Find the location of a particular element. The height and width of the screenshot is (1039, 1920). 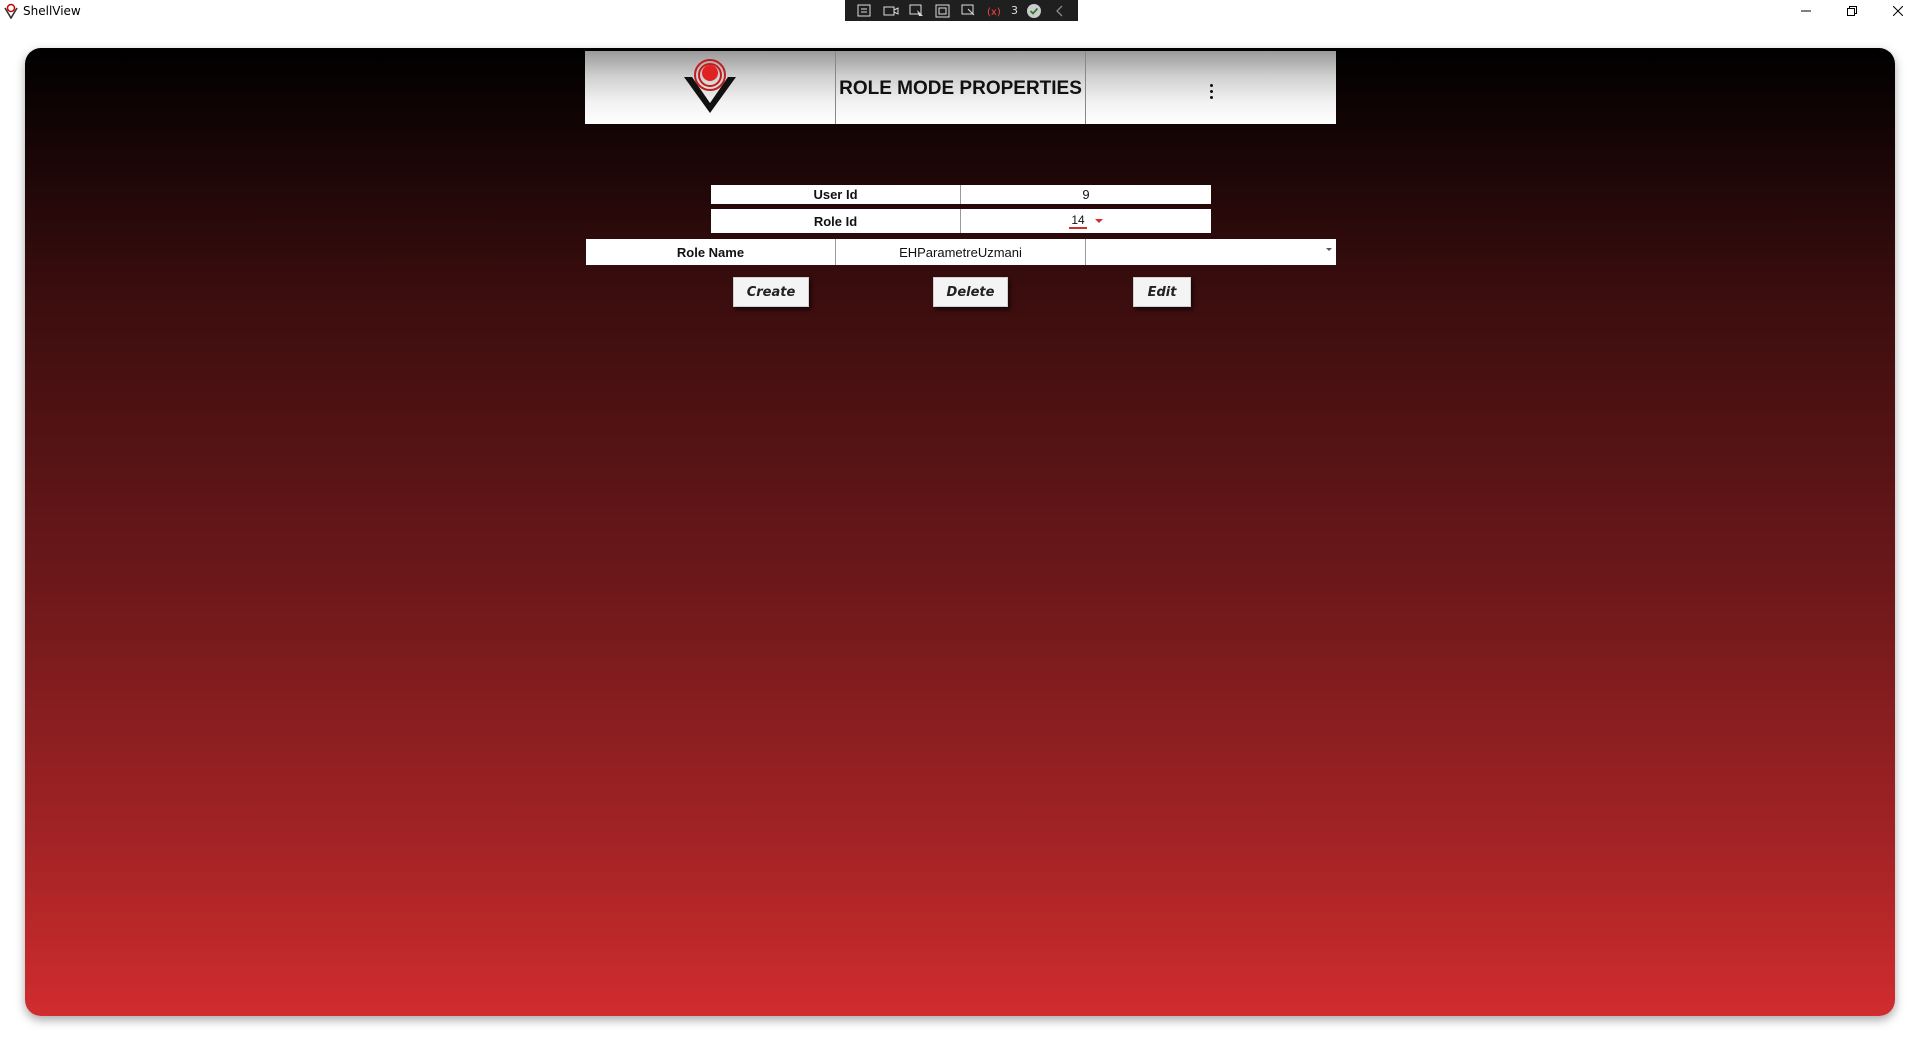

header-logo-cell is located at coordinates (710, 87).